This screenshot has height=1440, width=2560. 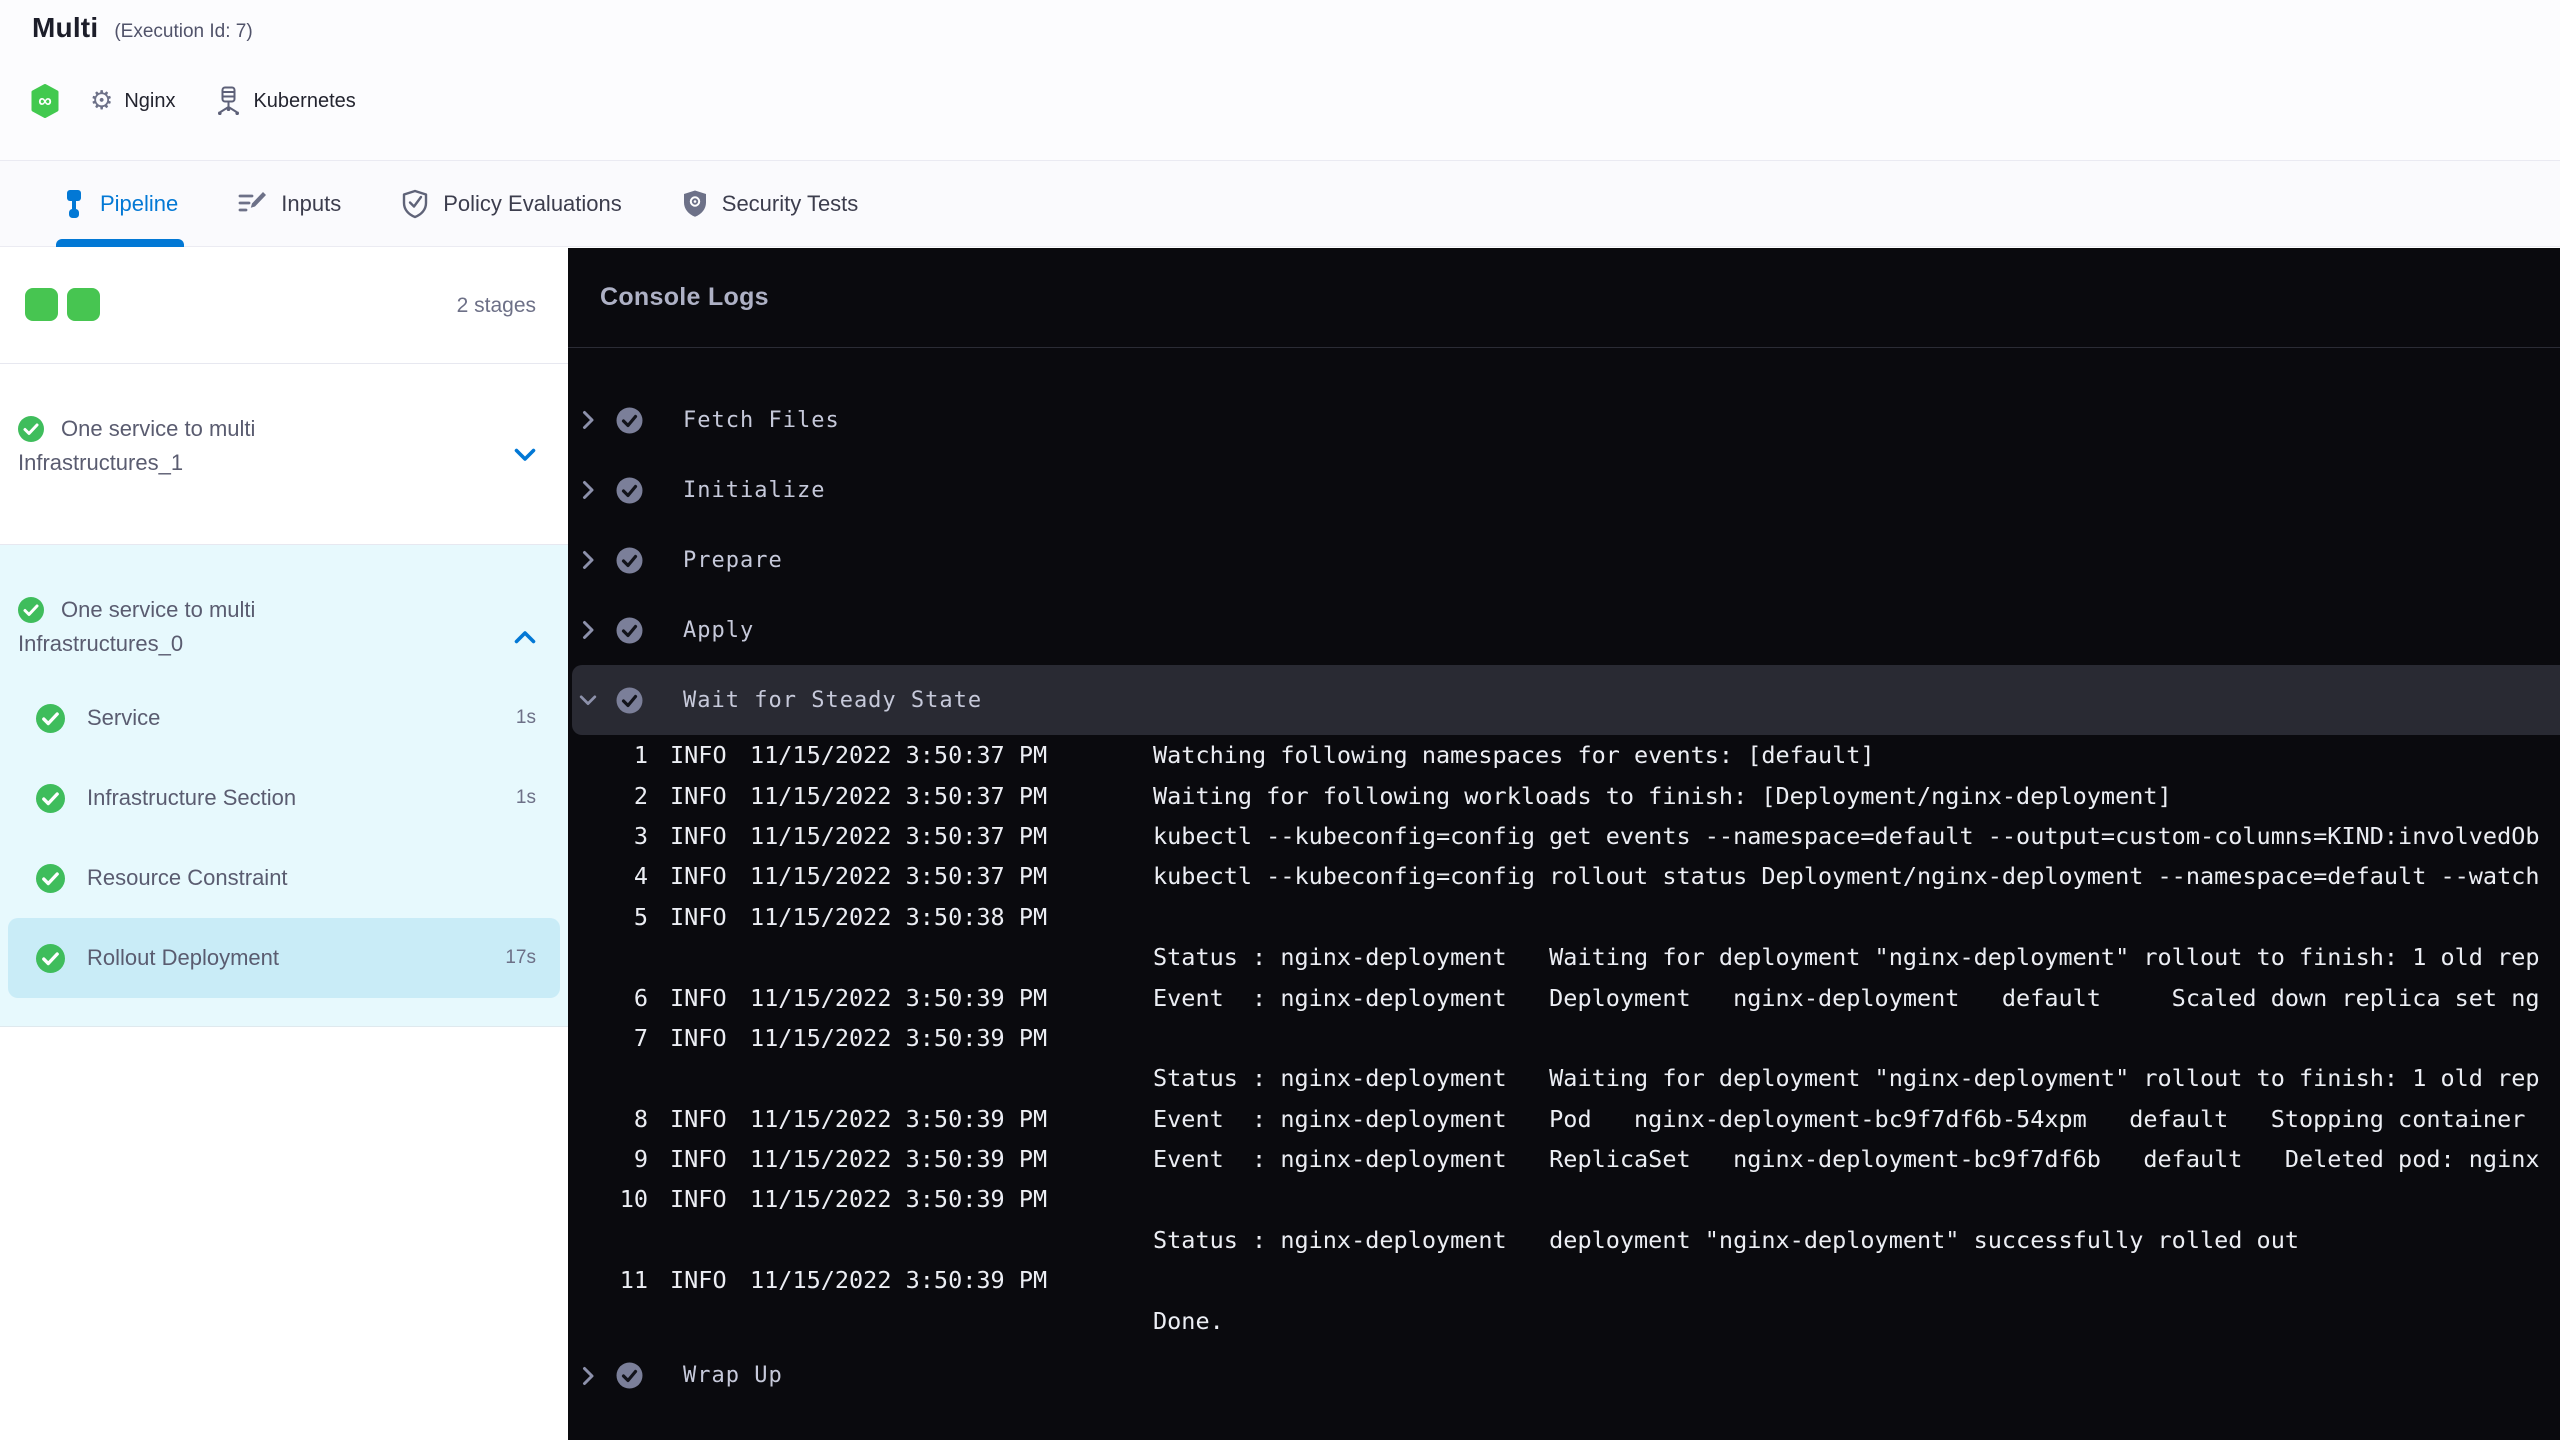 I want to click on step-name: Service, so click(x=124, y=717).